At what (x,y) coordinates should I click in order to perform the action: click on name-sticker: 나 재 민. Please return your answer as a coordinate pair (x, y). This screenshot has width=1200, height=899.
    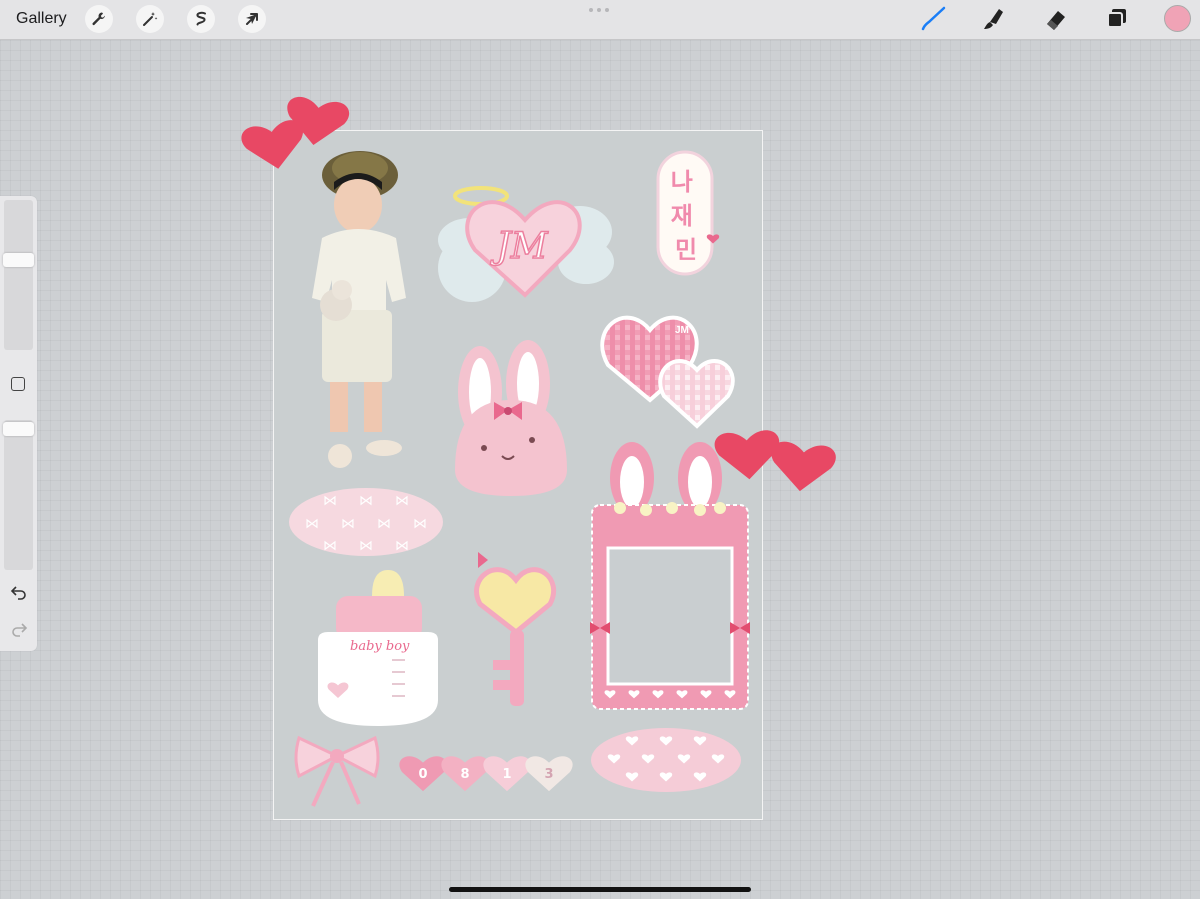
    Looking at the image, I should click on (688, 213).